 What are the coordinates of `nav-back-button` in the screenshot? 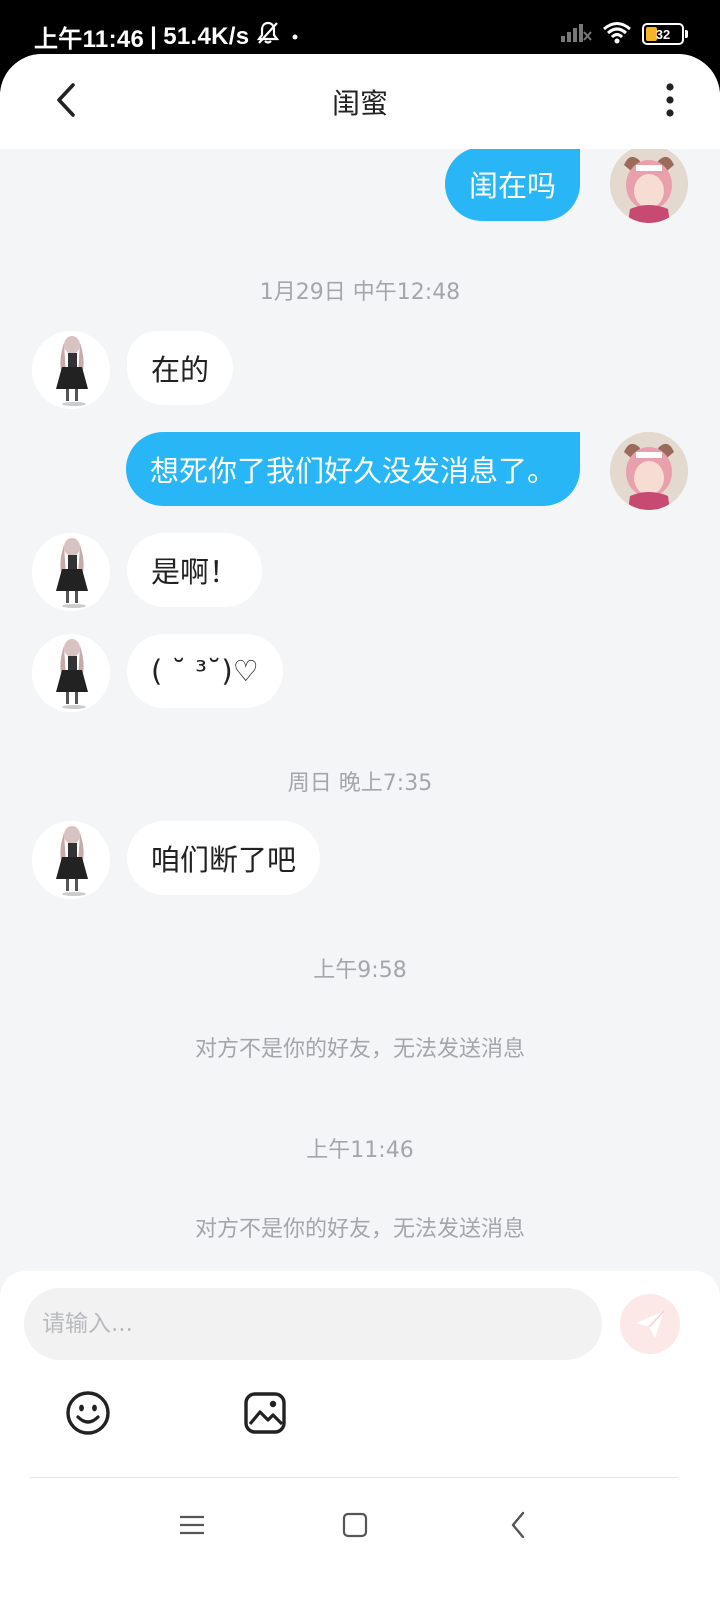 It's located at (518, 1525).